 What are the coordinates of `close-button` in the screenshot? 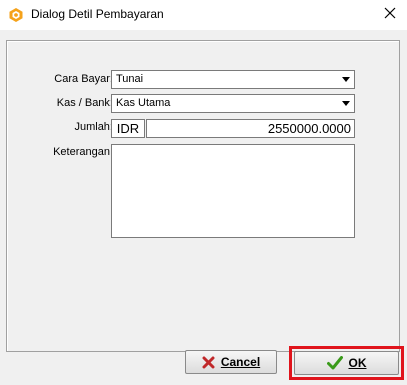 It's located at (390, 14).